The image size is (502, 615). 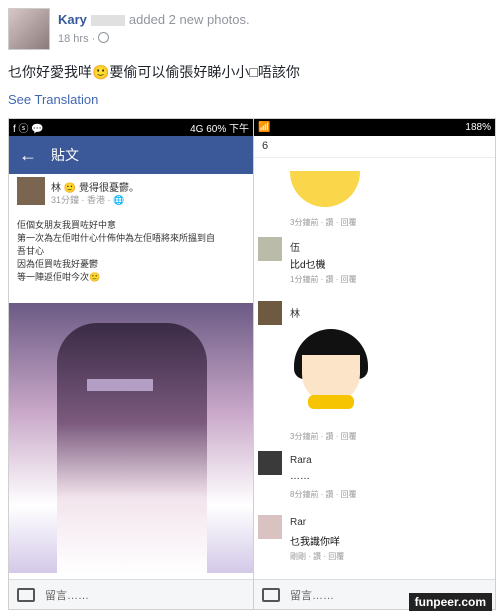 I want to click on redacted-name, so click(x=107, y=21).